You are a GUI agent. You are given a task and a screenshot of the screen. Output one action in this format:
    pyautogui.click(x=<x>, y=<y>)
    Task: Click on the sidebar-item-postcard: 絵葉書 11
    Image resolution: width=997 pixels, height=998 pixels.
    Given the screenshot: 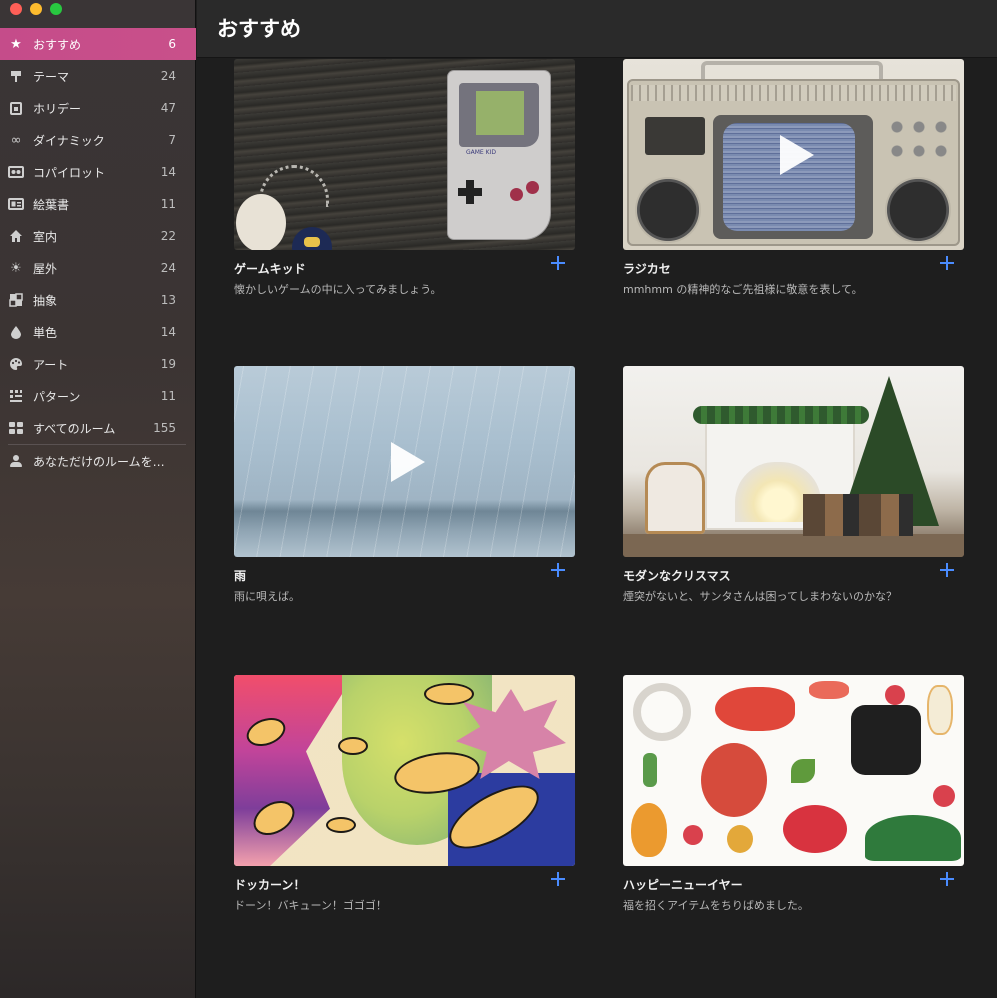 What is the action you would take?
    pyautogui.click(x=98, y=204)
    